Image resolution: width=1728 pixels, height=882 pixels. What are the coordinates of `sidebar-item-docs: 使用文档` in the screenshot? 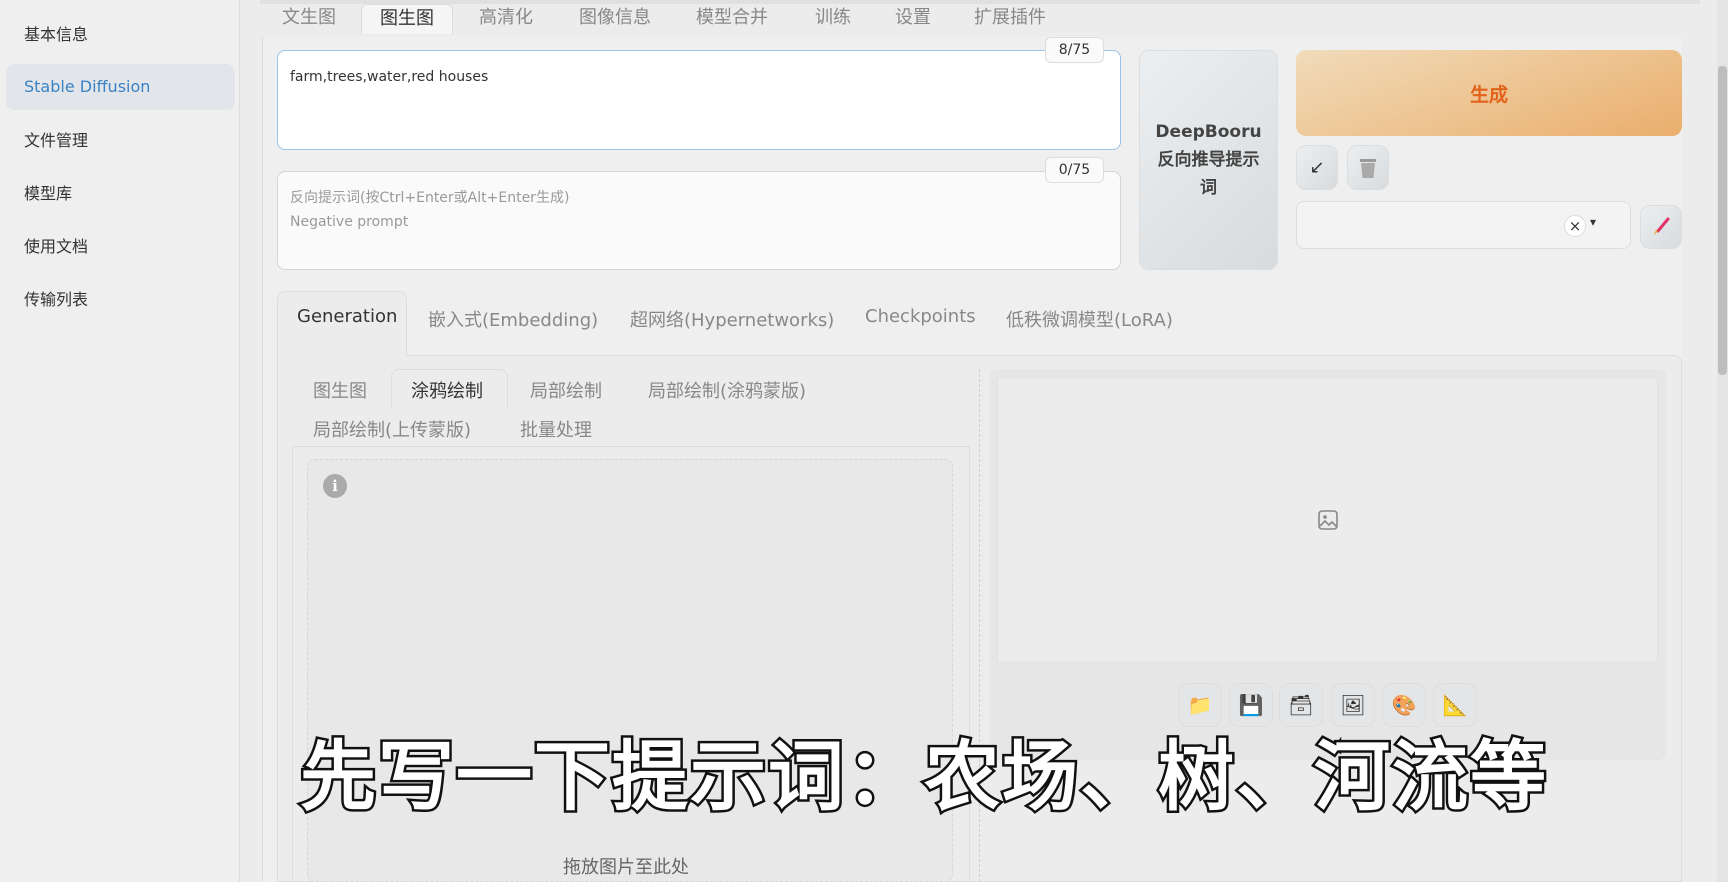 It's located at (120, 247).